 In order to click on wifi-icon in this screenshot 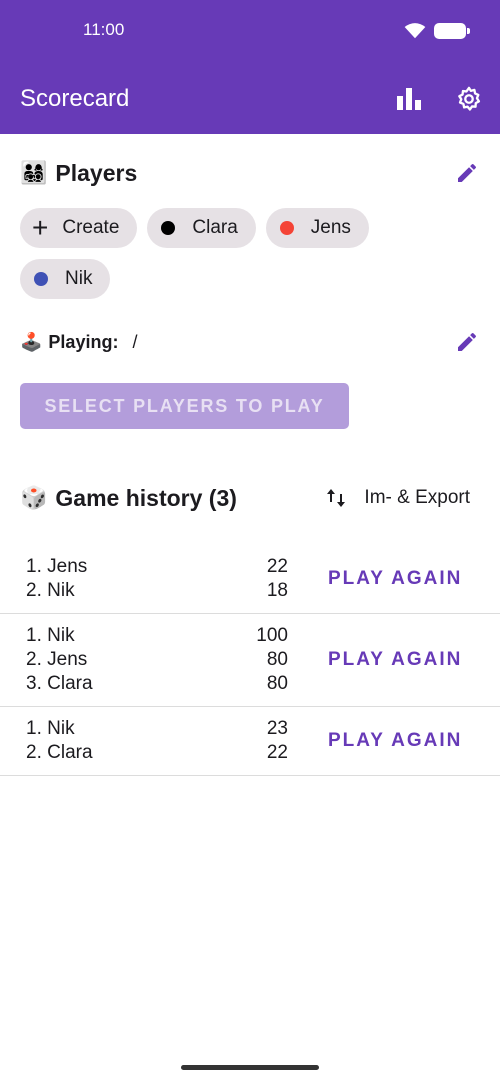, I will do `click(415, 31)`.